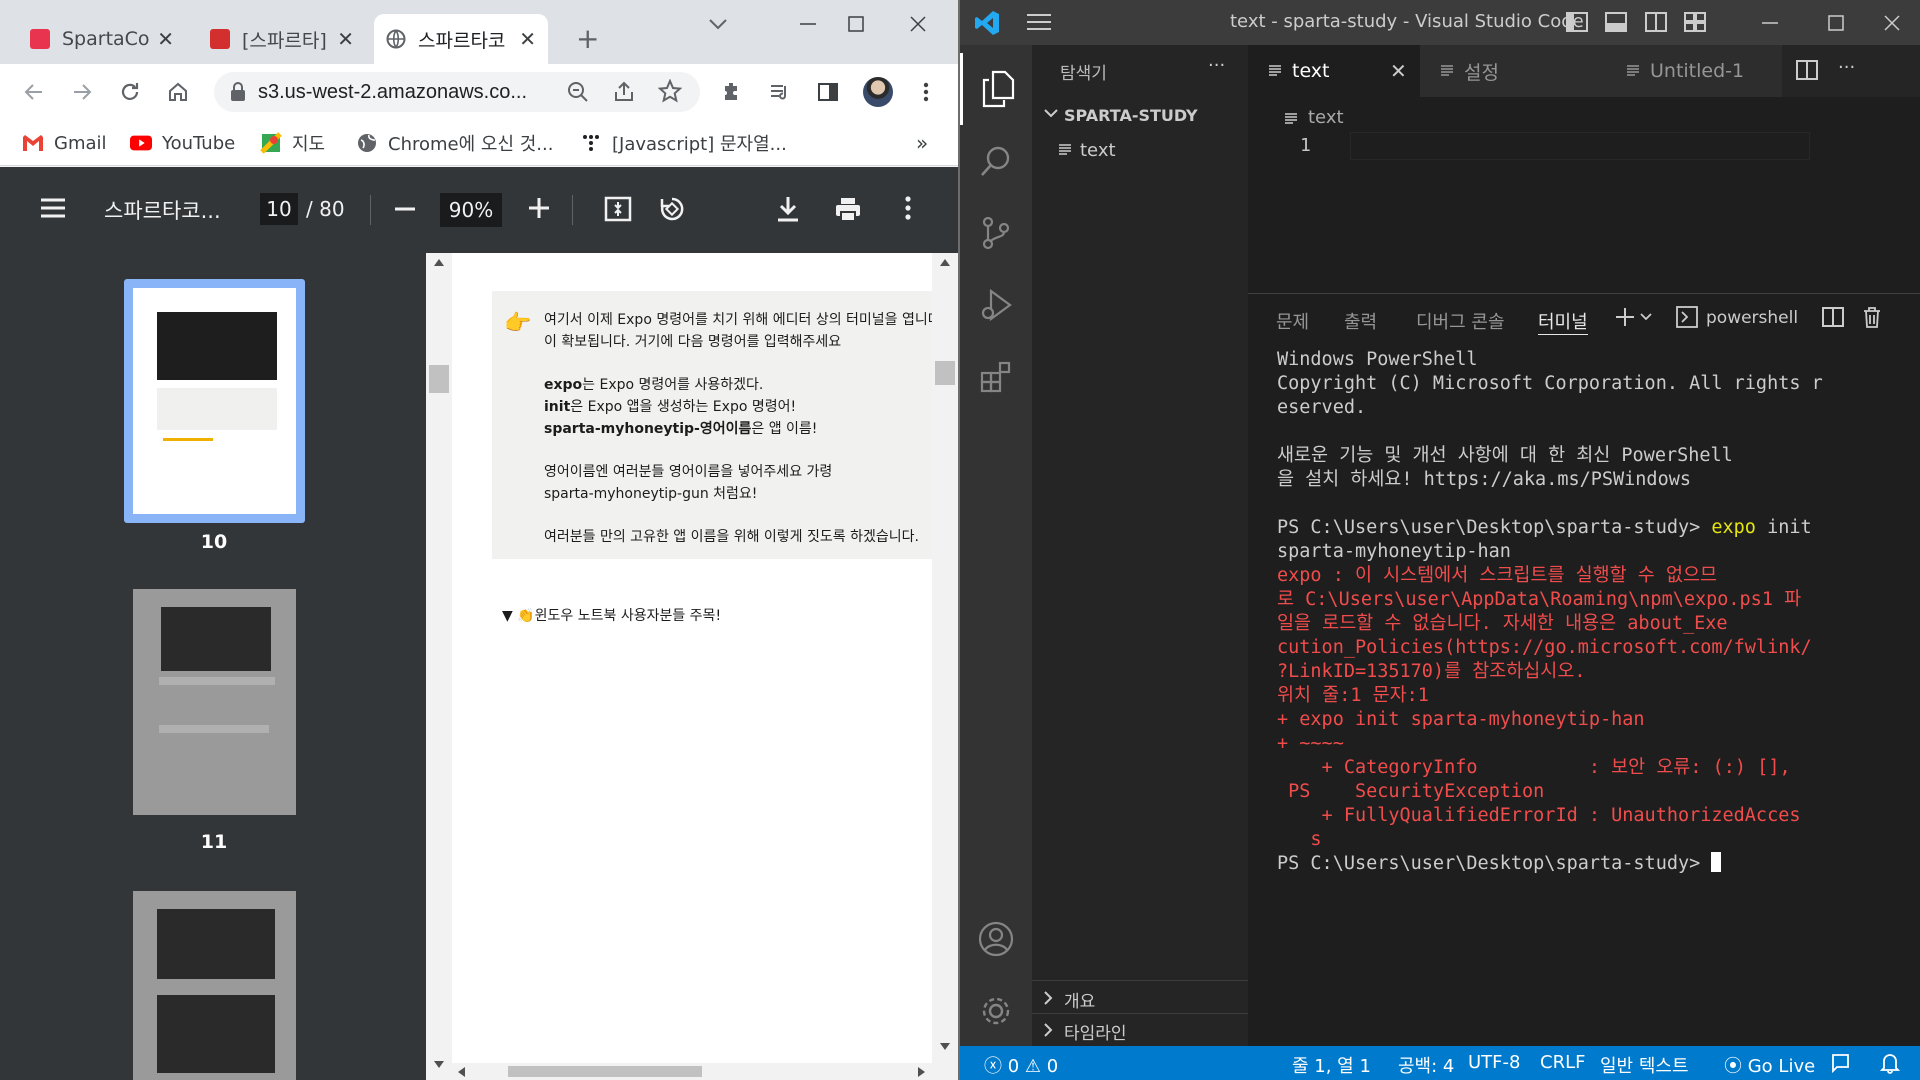  I want to click on search-icon, so click(996, 161).